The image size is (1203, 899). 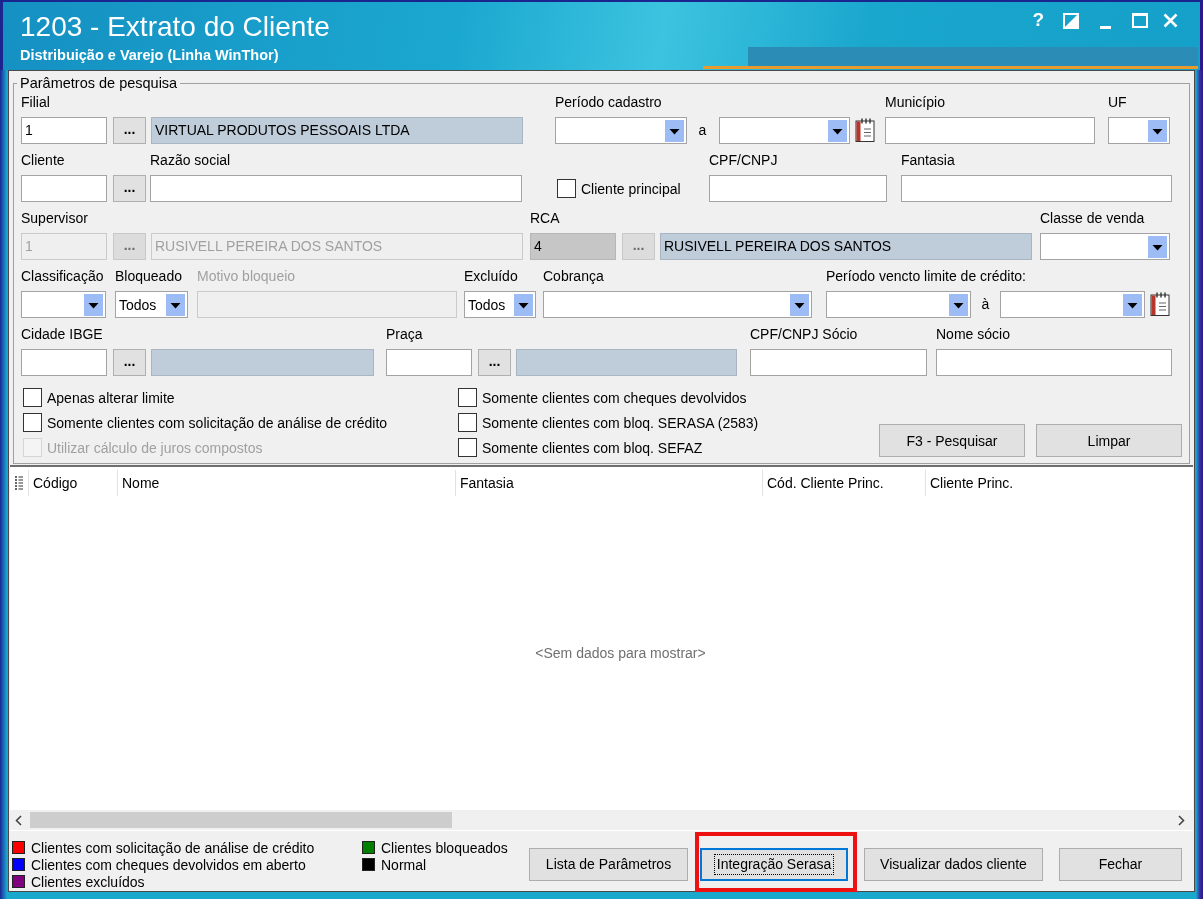 I want to click on empty-grid-message: <Sem dados para mostrar>, so click(x=620, y=653).